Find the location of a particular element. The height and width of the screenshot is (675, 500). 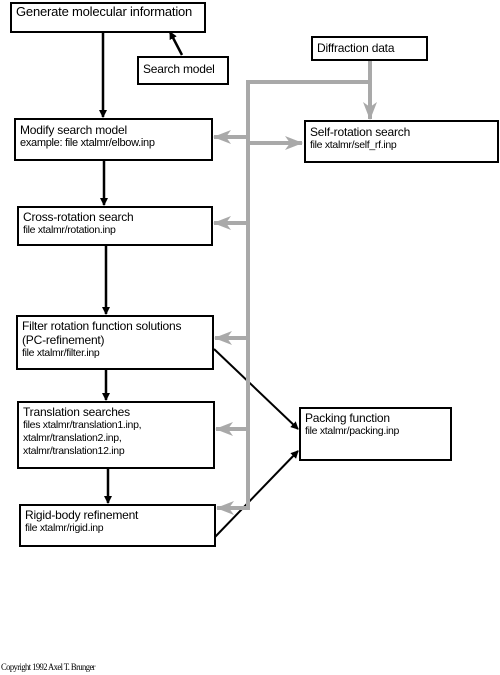

node-subtitle: (PC-refinement) is located at coordinates (63, 340).